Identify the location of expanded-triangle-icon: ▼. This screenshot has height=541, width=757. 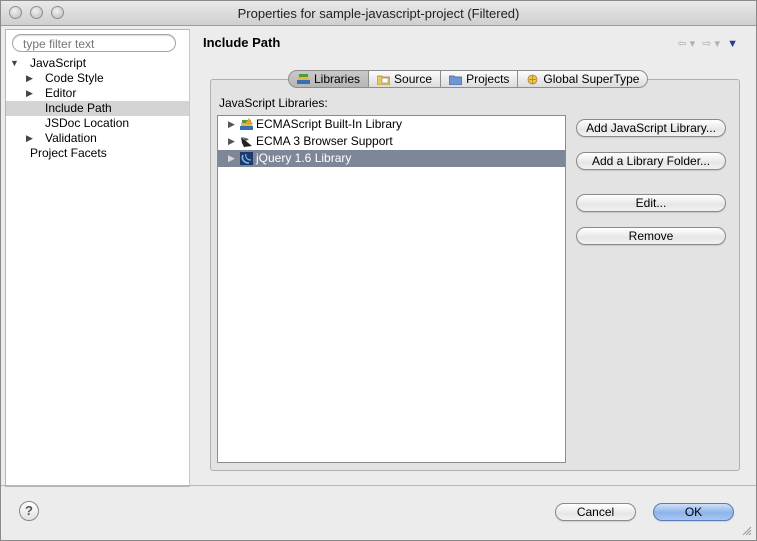
(14, 63).